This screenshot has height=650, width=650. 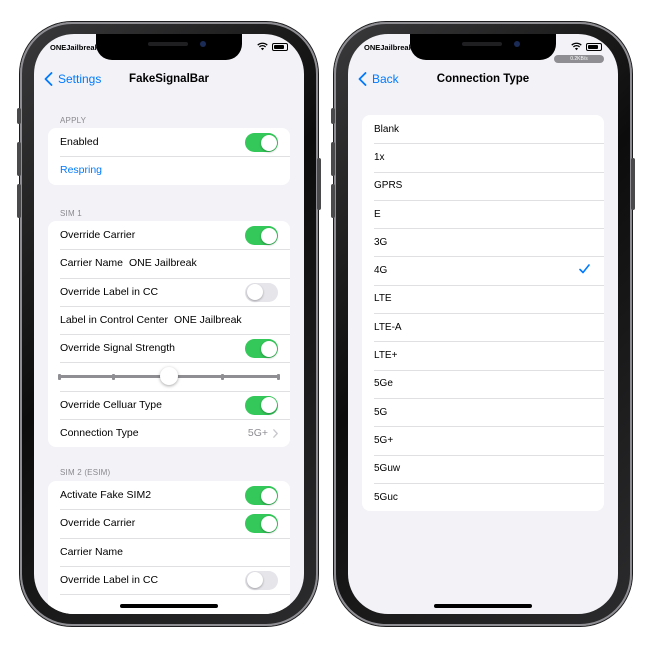 I want to click on signal-strength-slider, so click(x=169, y=376).